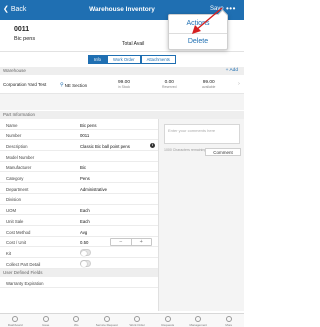 This screenshot has height=327, width=320. I want to click on warehouse-section: ⚲ NE Section, so click(73, 85).